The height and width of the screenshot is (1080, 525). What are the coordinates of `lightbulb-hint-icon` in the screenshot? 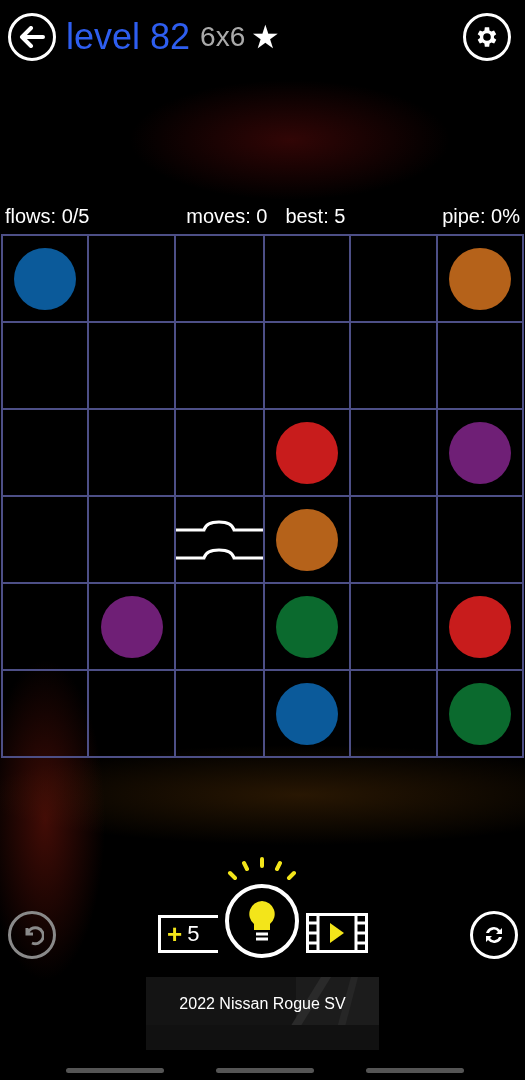 It's located at (262, 908).